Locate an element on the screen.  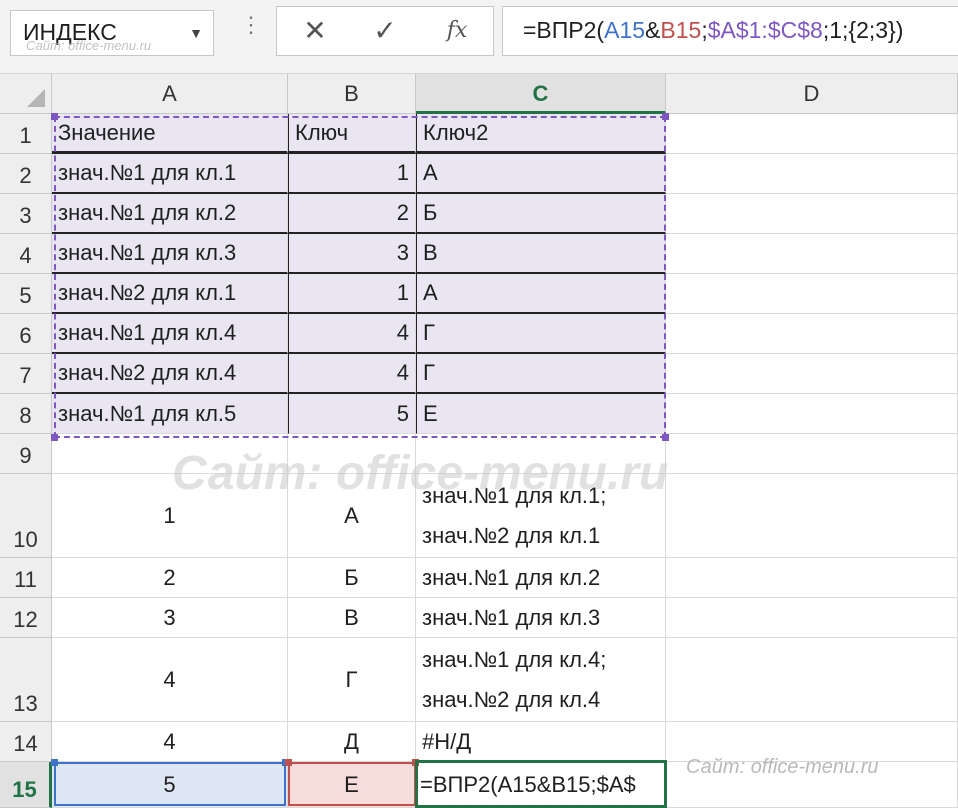
cell-c1: Ключ2 is located at coordinates (541, 134).